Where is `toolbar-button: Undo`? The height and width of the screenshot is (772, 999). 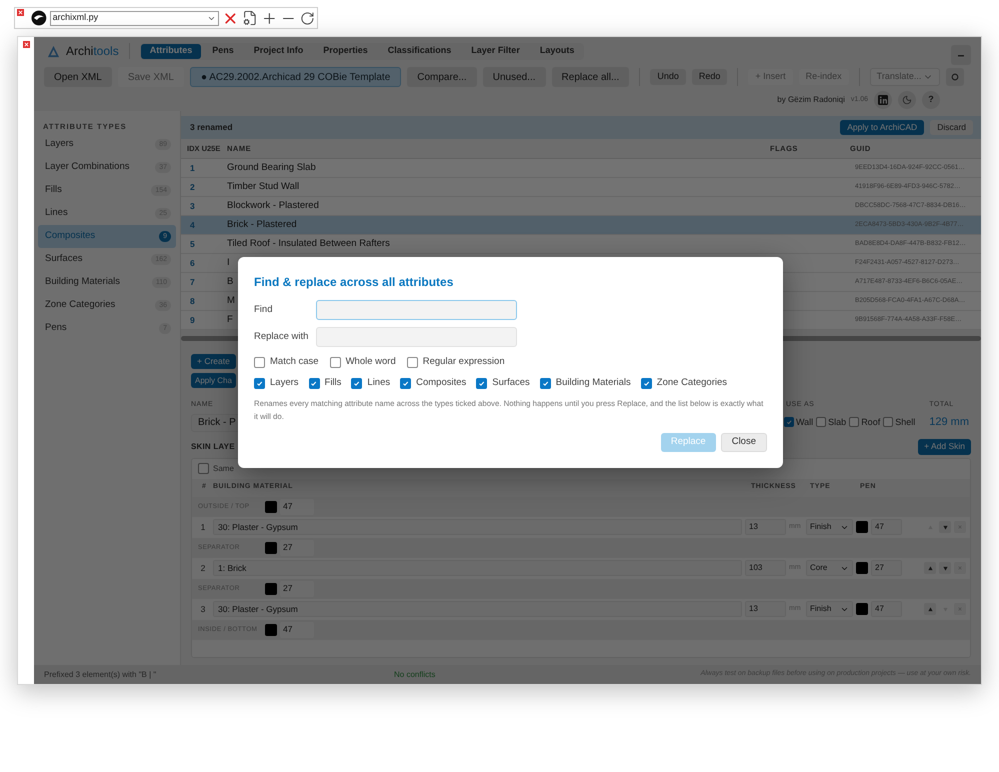
toolbar-button: Undo is located at coordinates (668, 77).